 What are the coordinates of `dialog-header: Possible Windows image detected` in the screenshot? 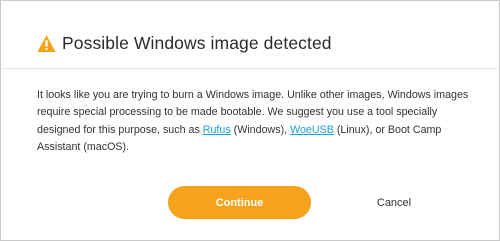 It's located at (184, 43).